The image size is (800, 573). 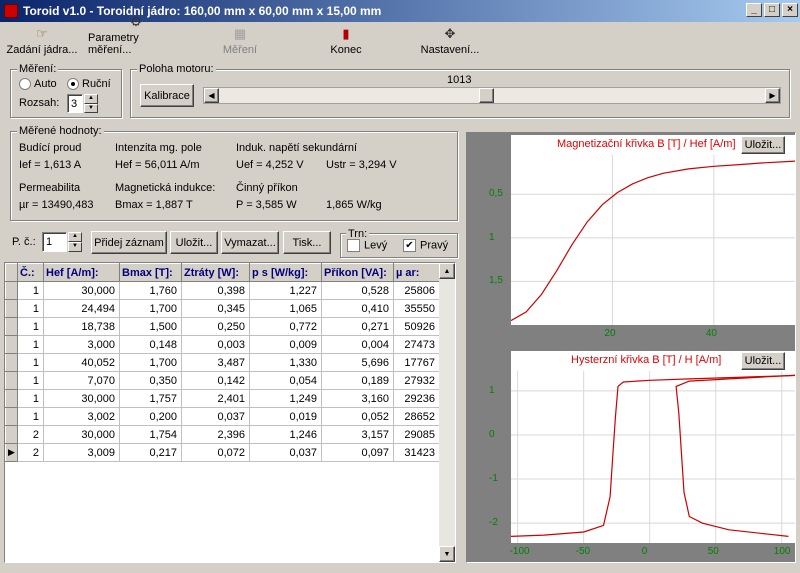 I want to click on range-spinner: ▲ ▼, so click(x=91, y=103).